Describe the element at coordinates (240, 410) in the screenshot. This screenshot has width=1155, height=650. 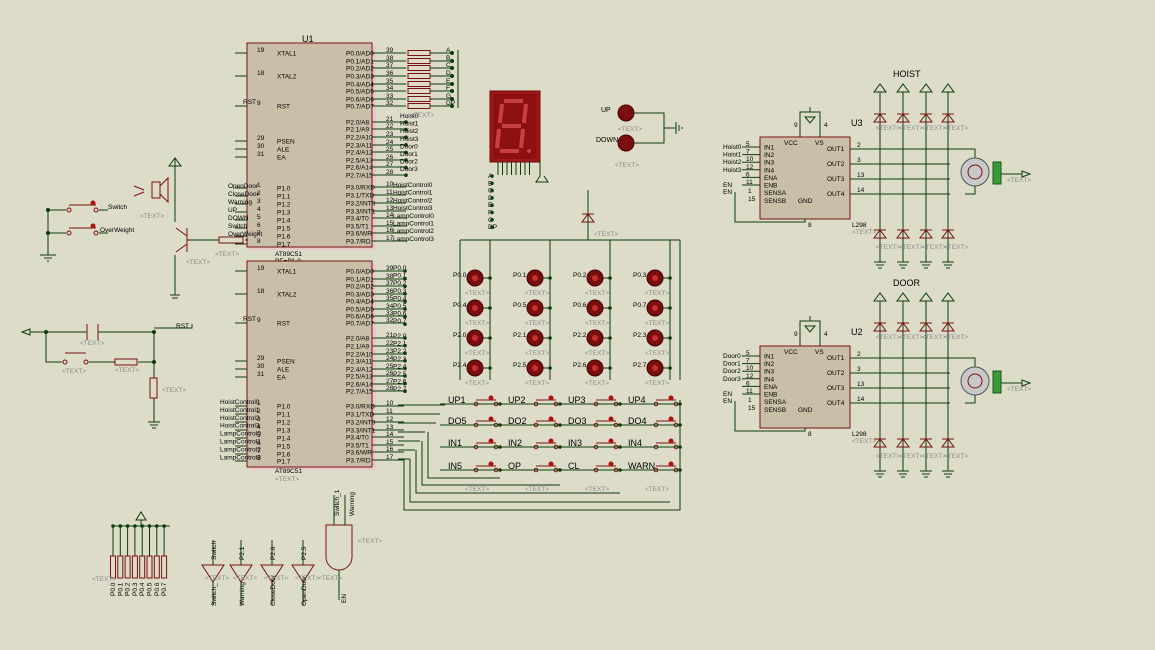
I see `lower-p1-net: HoistControl1` at that location.